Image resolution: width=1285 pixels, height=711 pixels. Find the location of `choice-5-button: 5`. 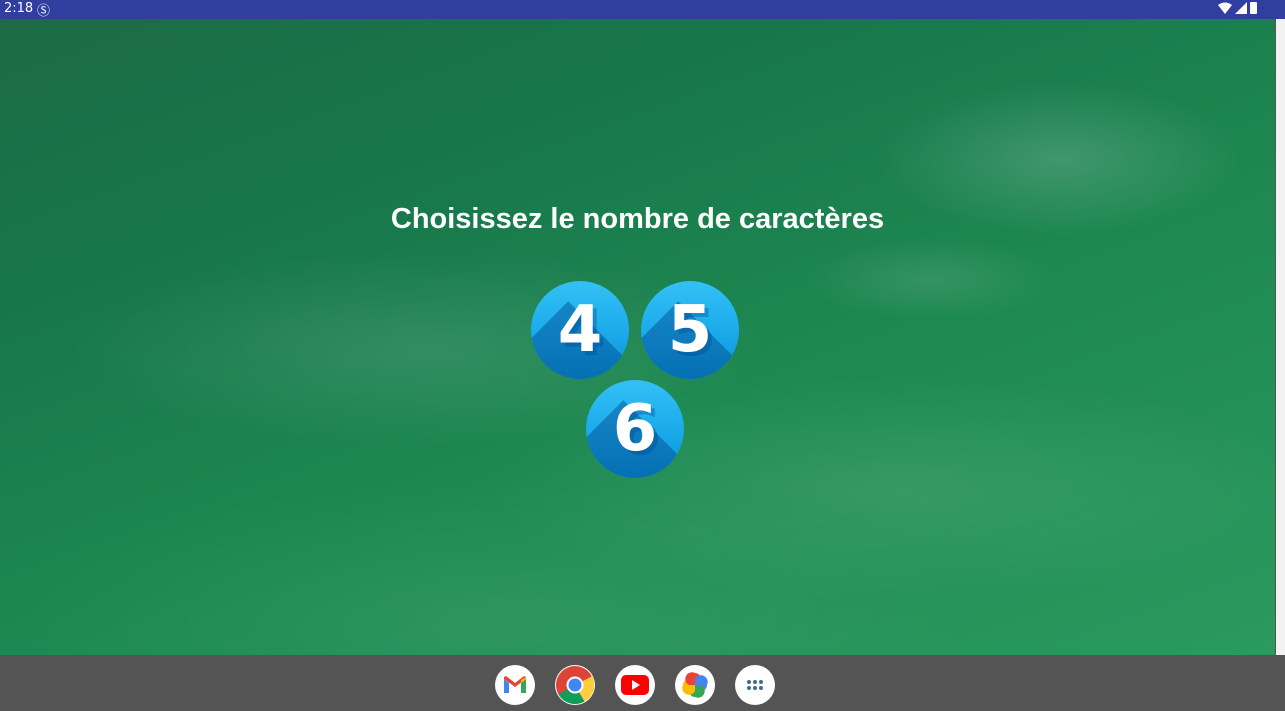

choice-5-button: 5 is located at coordinates (690, 330).